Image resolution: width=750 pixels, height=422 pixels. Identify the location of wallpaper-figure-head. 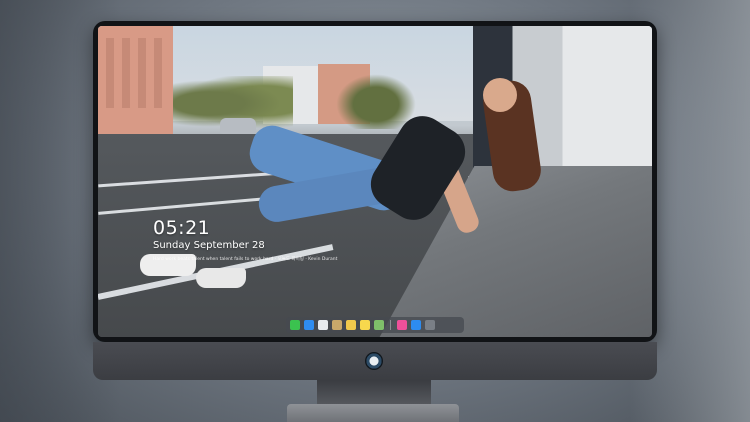
(500, 95).